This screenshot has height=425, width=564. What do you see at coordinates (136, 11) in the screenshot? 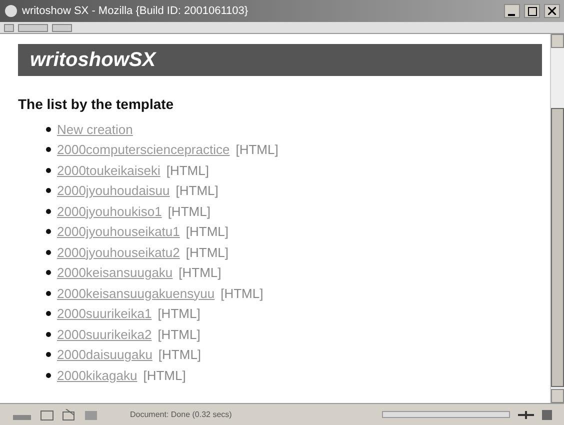
I see `window-title: writoshow SX - Mozilla {Build ID: 2001061103}` at bounding box center [136, 11].